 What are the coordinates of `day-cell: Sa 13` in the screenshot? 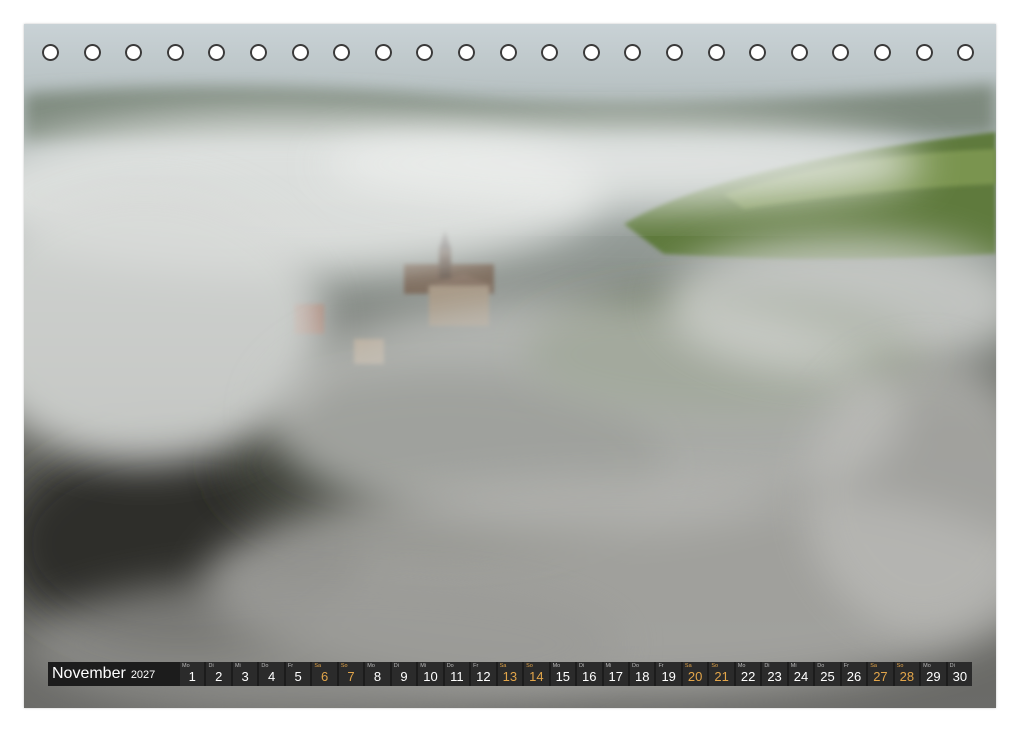 It's located at (510, 674).